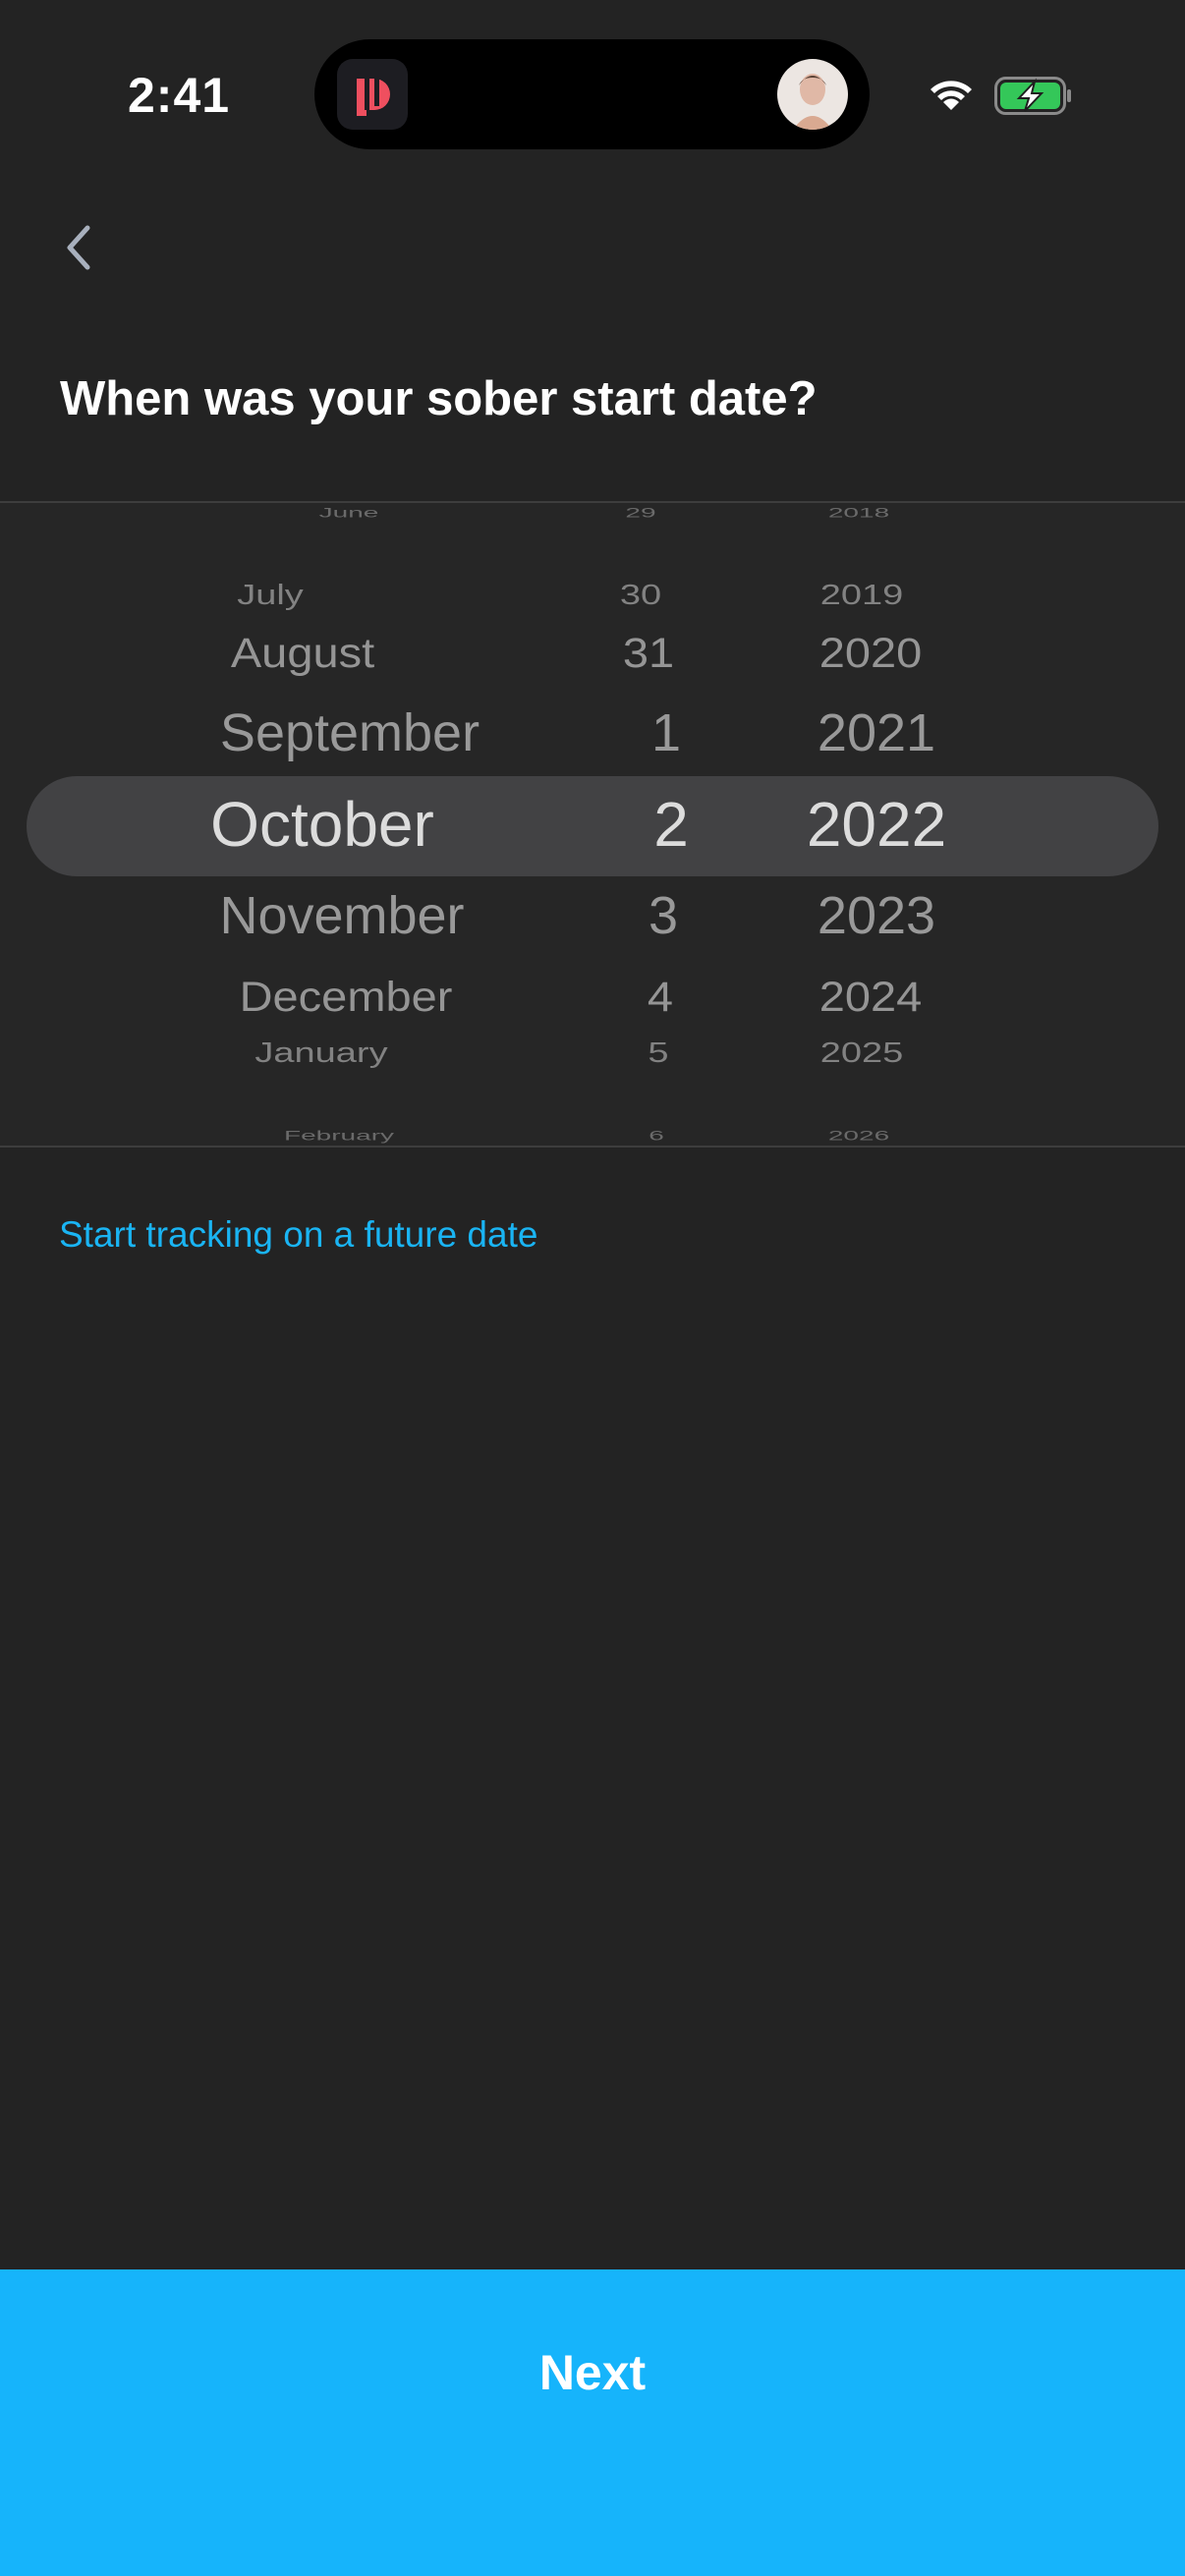 The width and height of the screenshot is (1185, 2576). I want to click on picker-day-option: 31, so click(649, 652).